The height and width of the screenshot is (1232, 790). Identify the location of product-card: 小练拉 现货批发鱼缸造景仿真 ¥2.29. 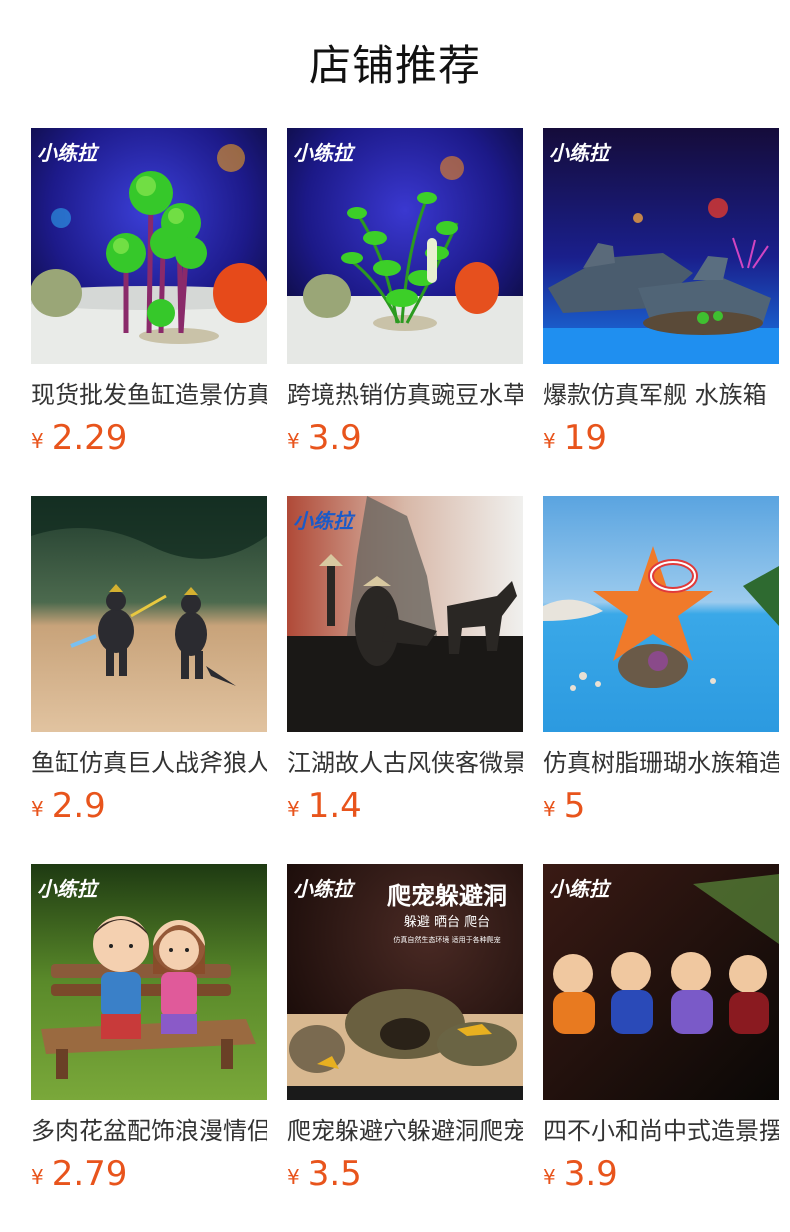
(149, 312).